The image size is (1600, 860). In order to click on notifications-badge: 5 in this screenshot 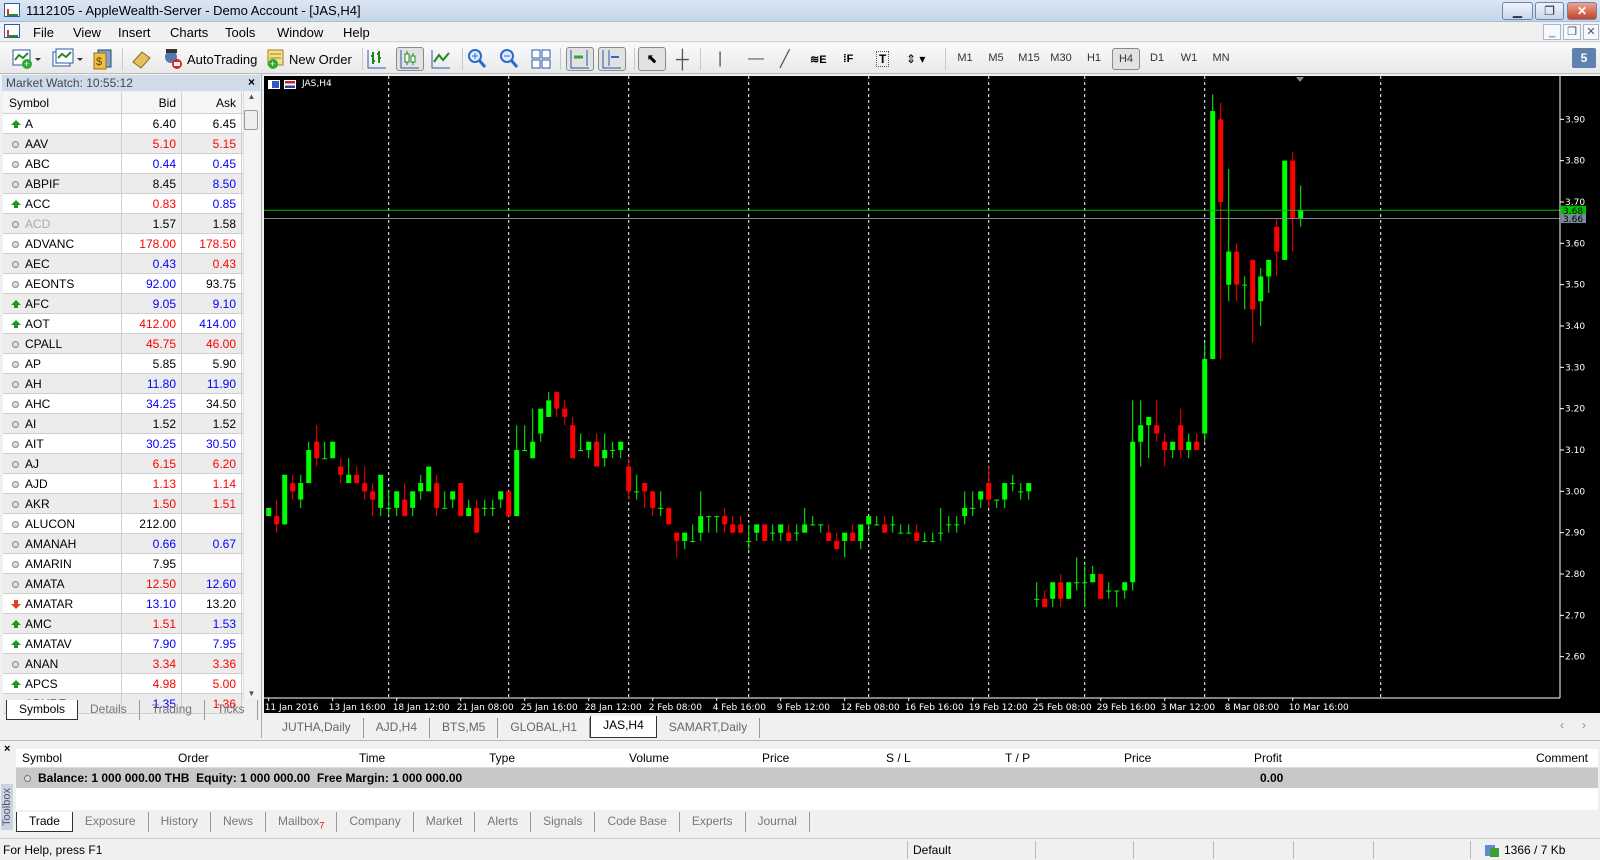, I will do `click(1584, 58)`.